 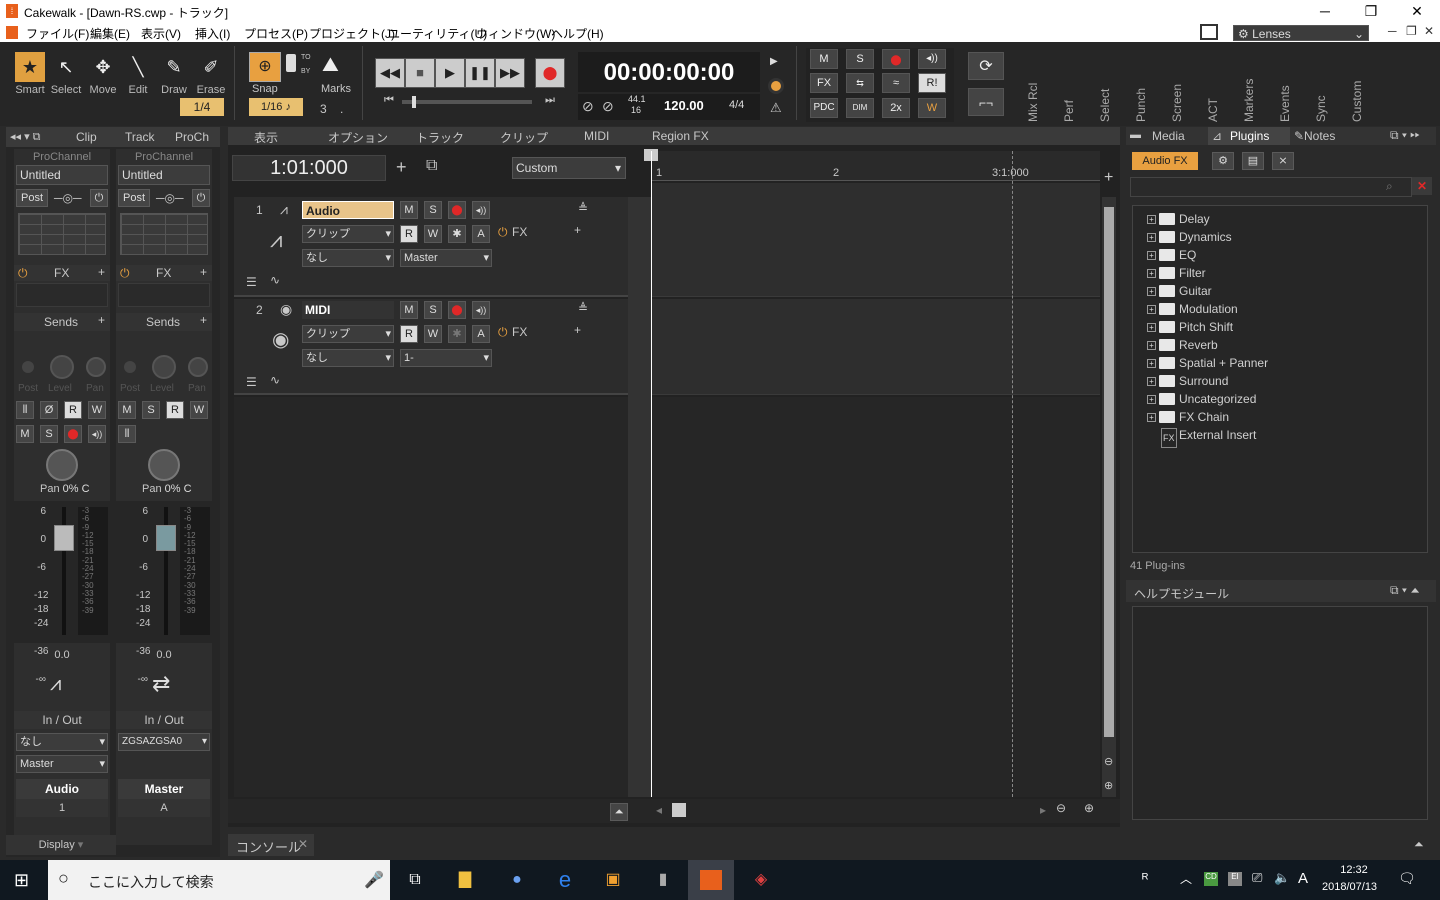 I want to click on expand-dock-icon: ⏶, so click(x=1419, y=844).